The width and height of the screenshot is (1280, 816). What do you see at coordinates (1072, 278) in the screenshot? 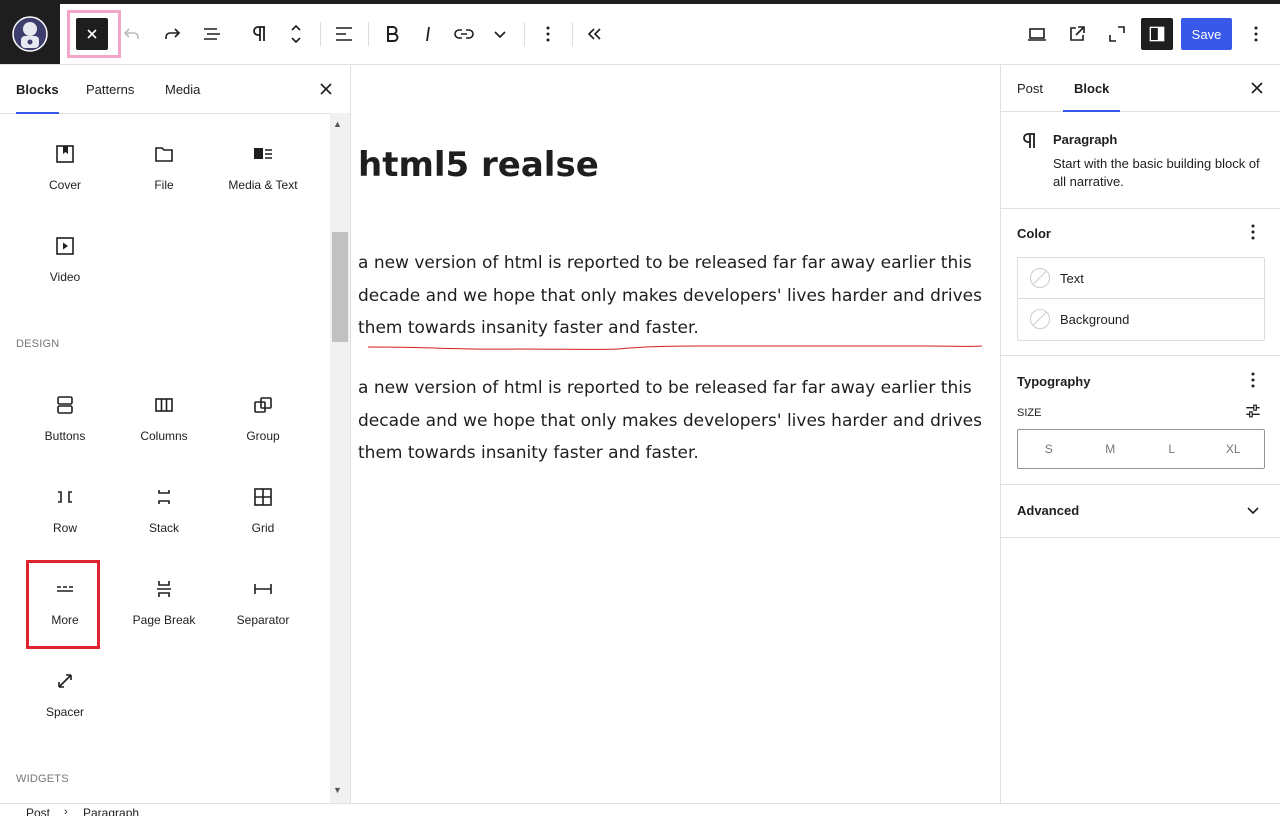
I see `color-item-label: Text` at bounding box center [1072, 278].